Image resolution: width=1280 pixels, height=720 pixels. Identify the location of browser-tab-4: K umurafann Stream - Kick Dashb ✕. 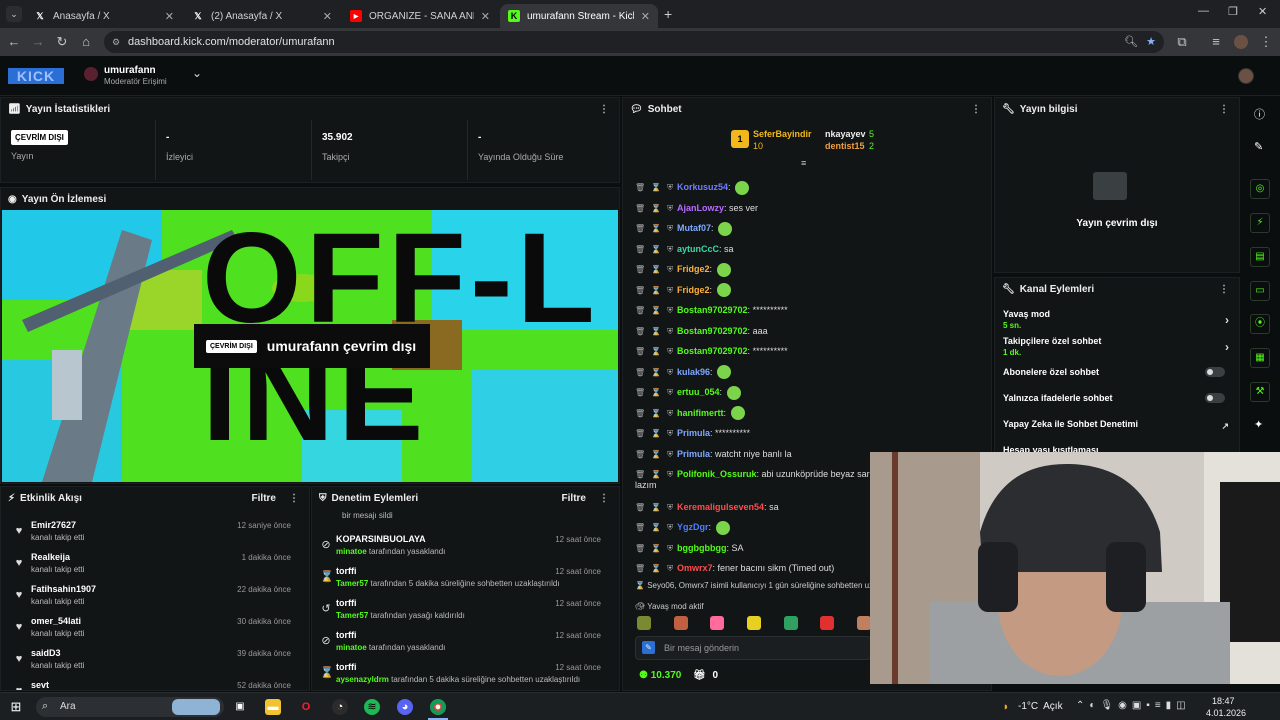
(579, 16).